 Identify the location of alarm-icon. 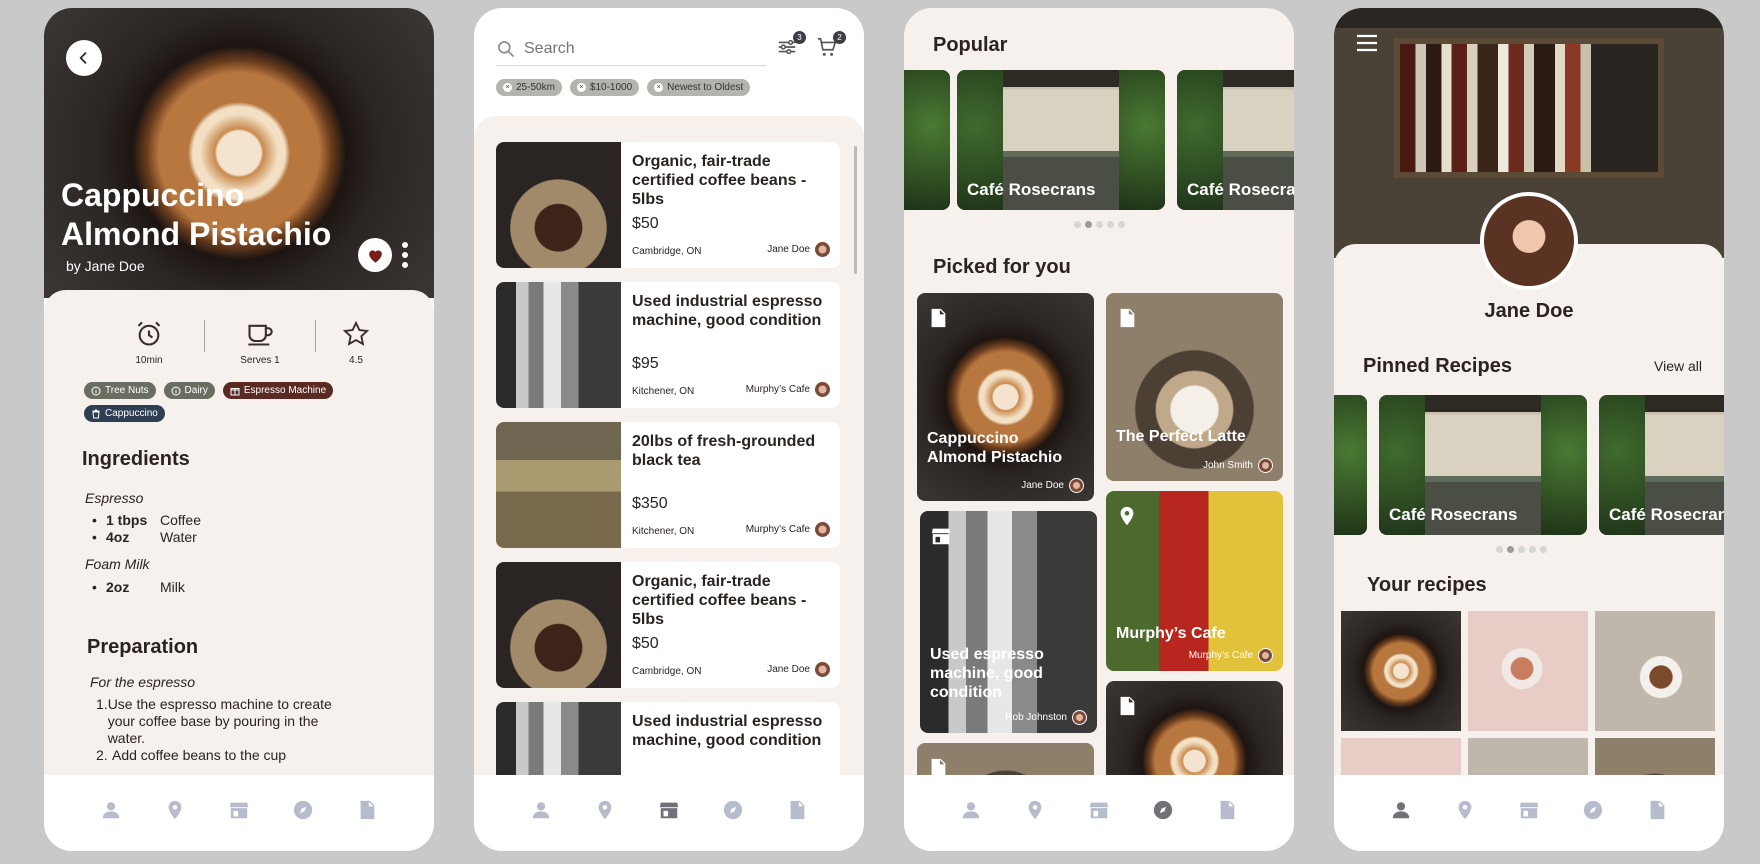
(149, 333).